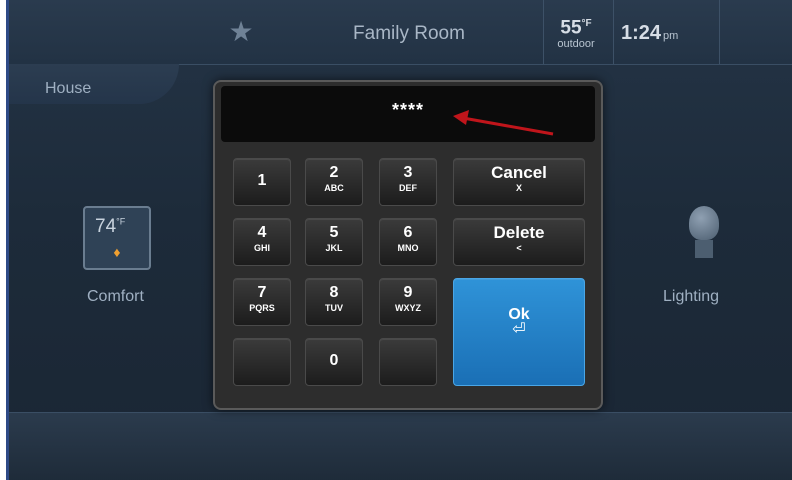 Image resolution: width=792 pixels, height=480 pixels. Describe the element at coordinates (704, 223) in the screenshot. I see `bulb-glass` at that location.